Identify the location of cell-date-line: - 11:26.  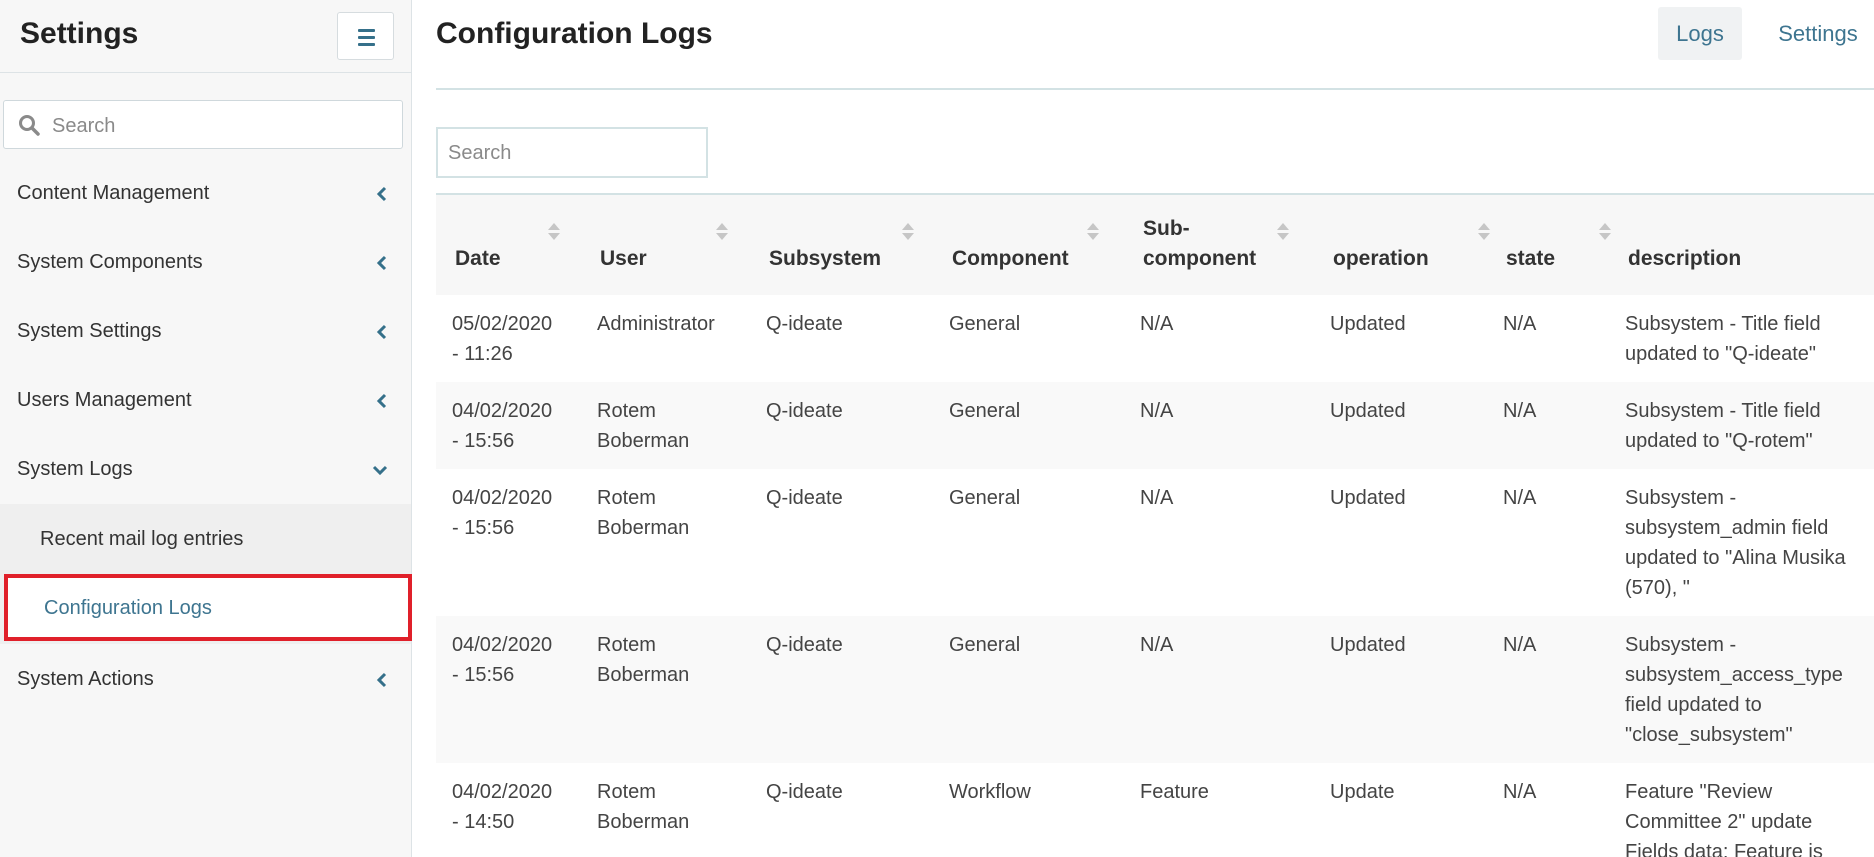
(482, 354).